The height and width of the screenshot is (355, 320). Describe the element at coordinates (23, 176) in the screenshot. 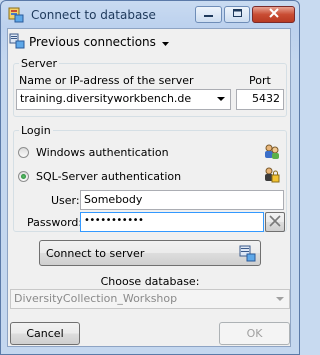

I see `sql-auth-radio-button` at that location.